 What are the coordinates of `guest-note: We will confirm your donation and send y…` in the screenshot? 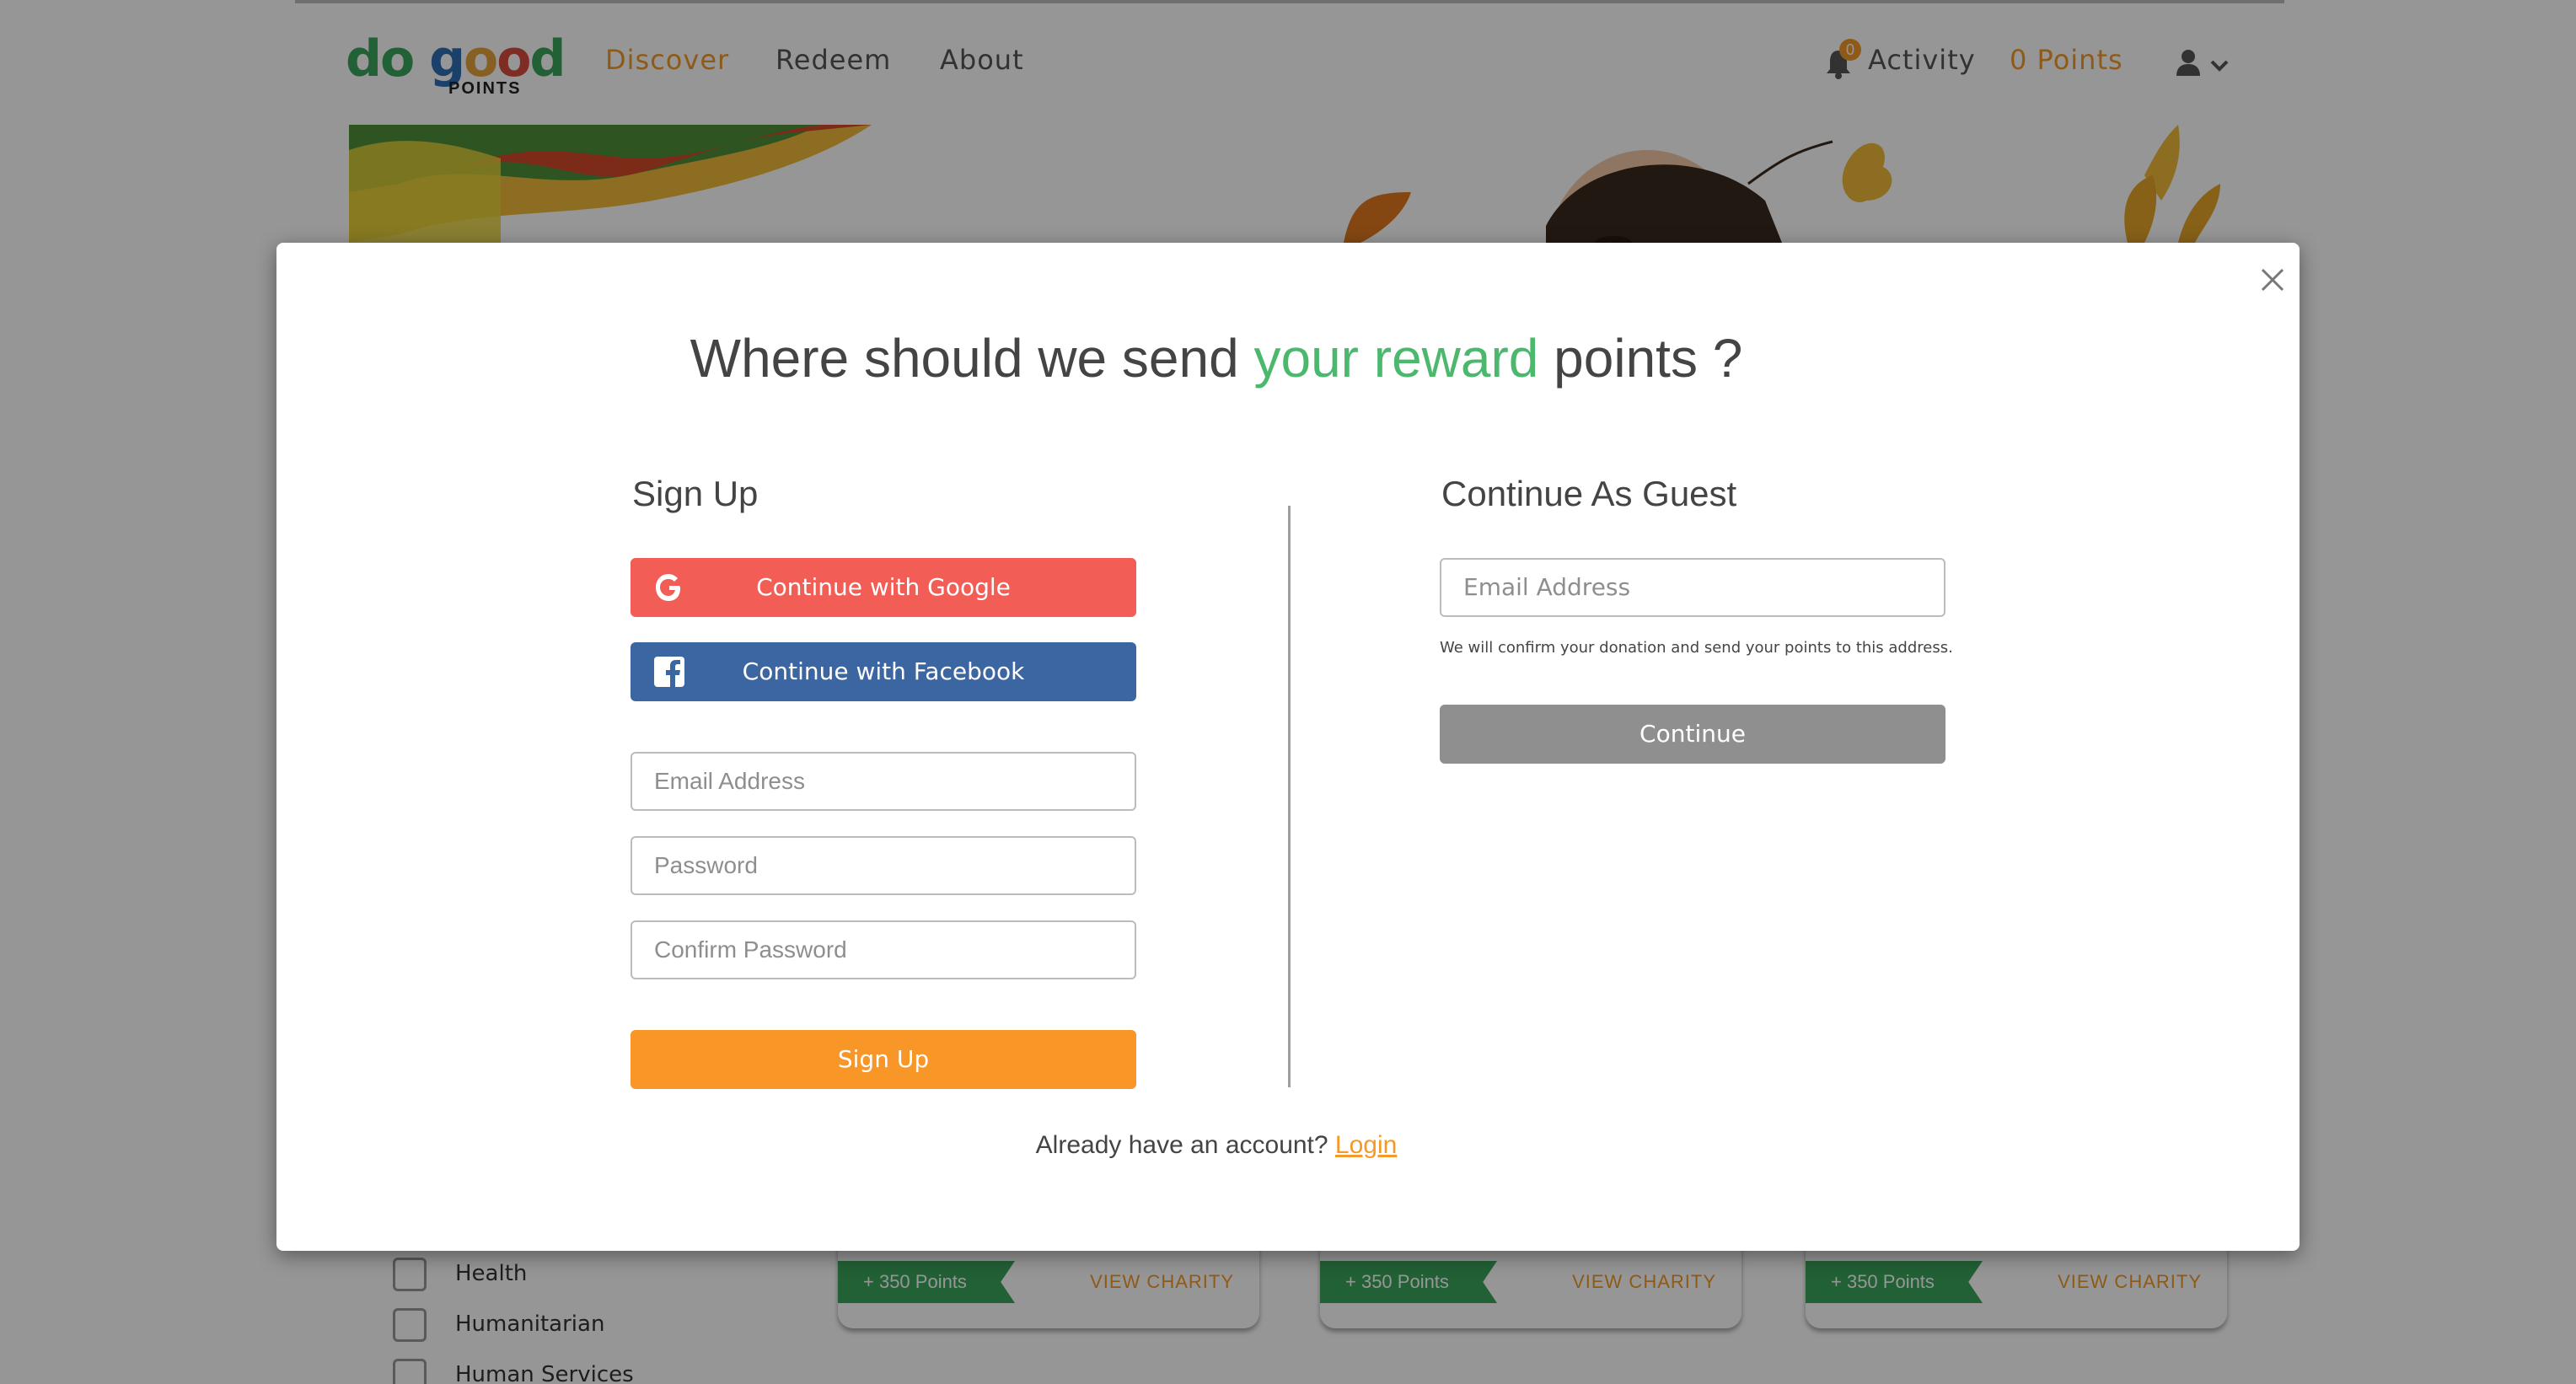 It's located at (1696, 648).